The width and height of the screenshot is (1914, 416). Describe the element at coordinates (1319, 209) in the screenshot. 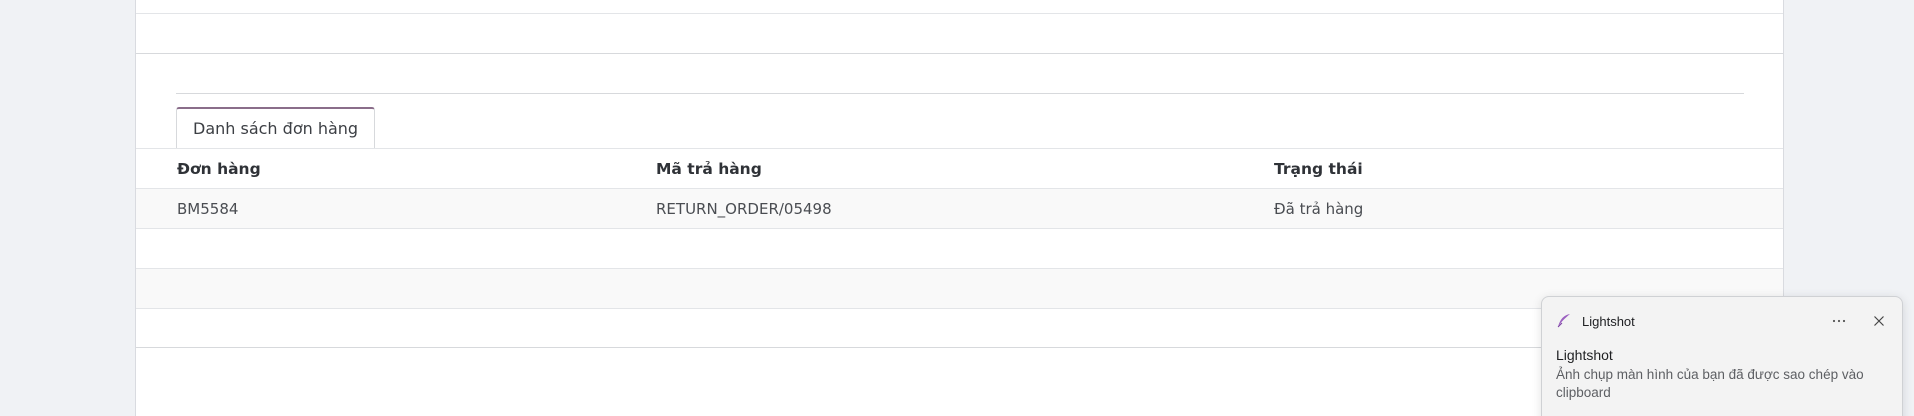

I see `status-cell: Đã trả hàng` at that location.